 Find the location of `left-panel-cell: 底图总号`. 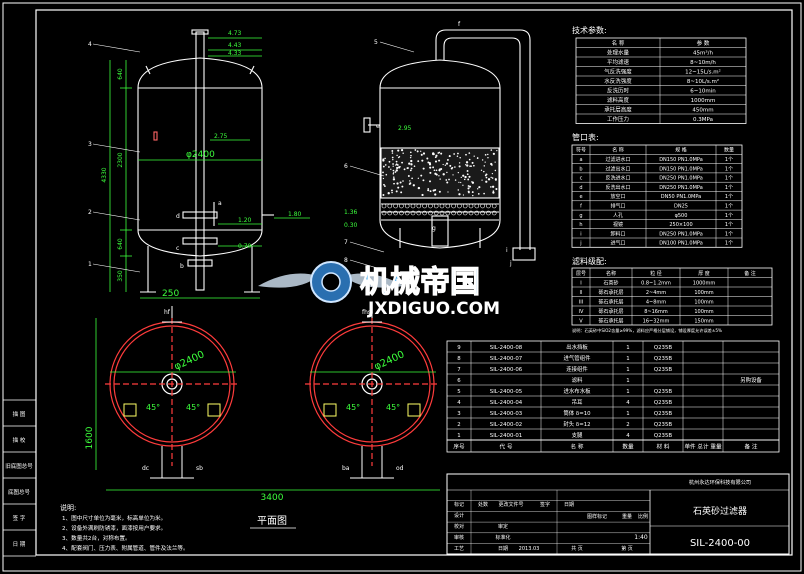

left-panel-cell: 底图总号 is located at coordinates (19, 492).